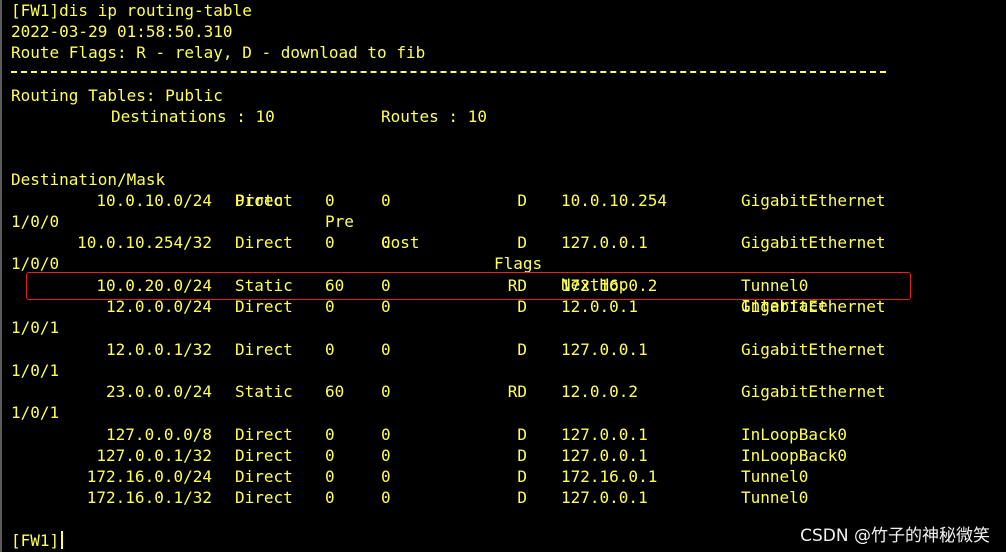  Describe the element at coordinates (339, 221) in the screenshot. I see `header-pre: Pre` at that location.